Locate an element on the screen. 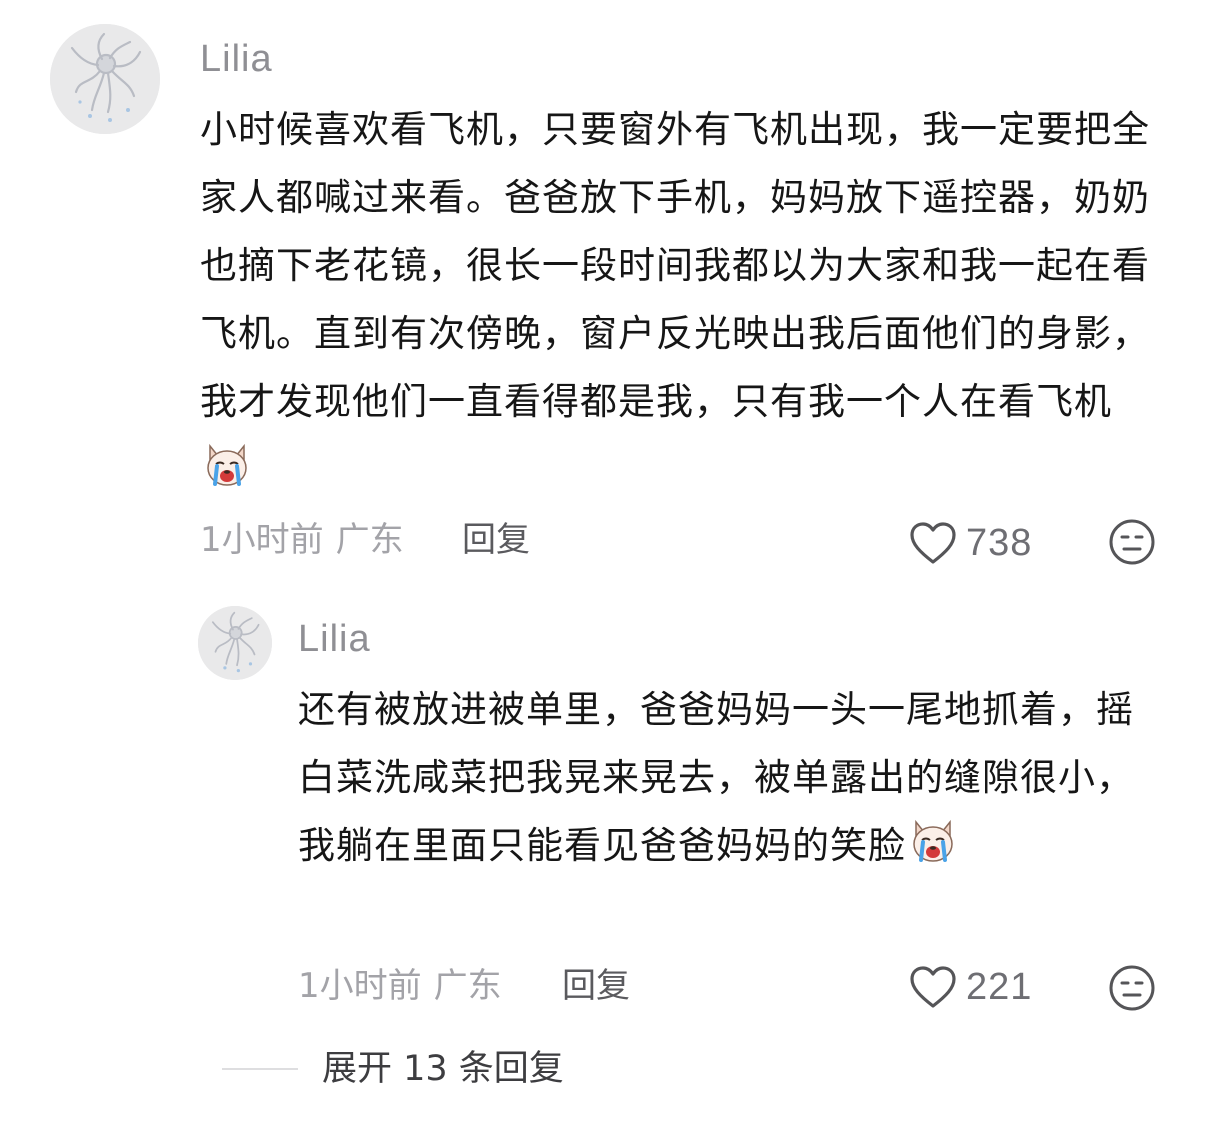 This screenshot has height=1138, width=1206. dislike-button is located at coordinates (1132, 542).